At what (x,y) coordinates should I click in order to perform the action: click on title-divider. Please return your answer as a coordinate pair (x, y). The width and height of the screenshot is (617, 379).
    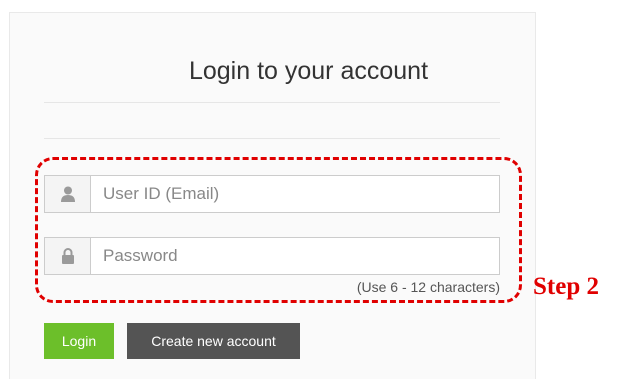
    Looking at the image, I should click on (272, 102).